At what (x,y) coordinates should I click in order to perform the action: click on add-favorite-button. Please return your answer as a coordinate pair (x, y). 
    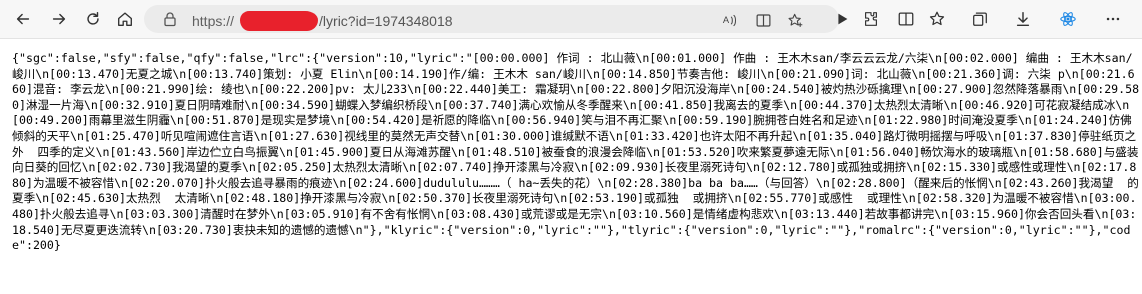
    Looking at the image, I should click on (795, 20).